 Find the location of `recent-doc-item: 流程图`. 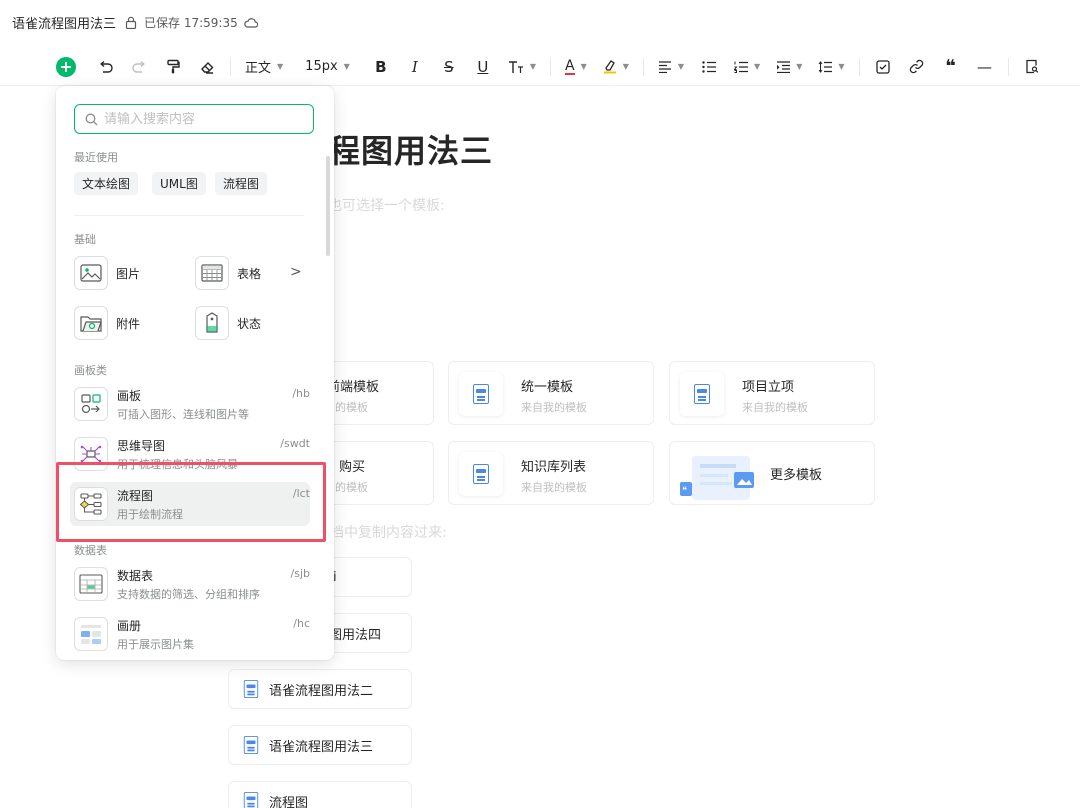

recent-doc-item: 流程图 is located at coordinates (320, 794).